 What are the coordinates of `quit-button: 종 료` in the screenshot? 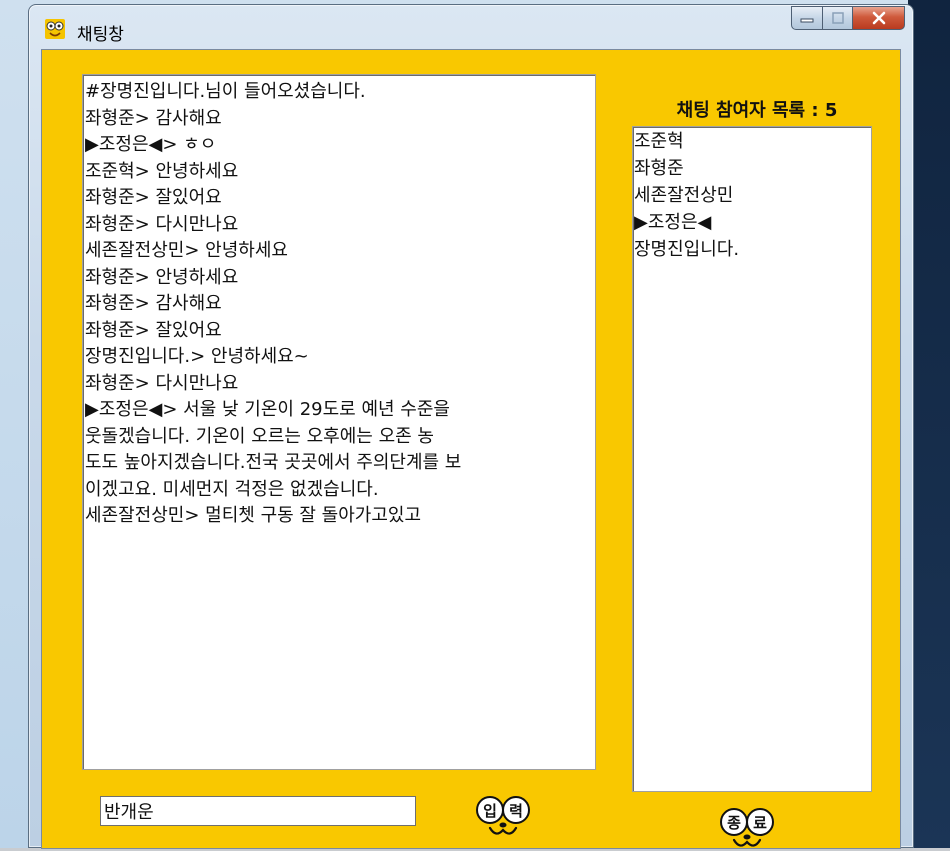 It's located at (749, 829).